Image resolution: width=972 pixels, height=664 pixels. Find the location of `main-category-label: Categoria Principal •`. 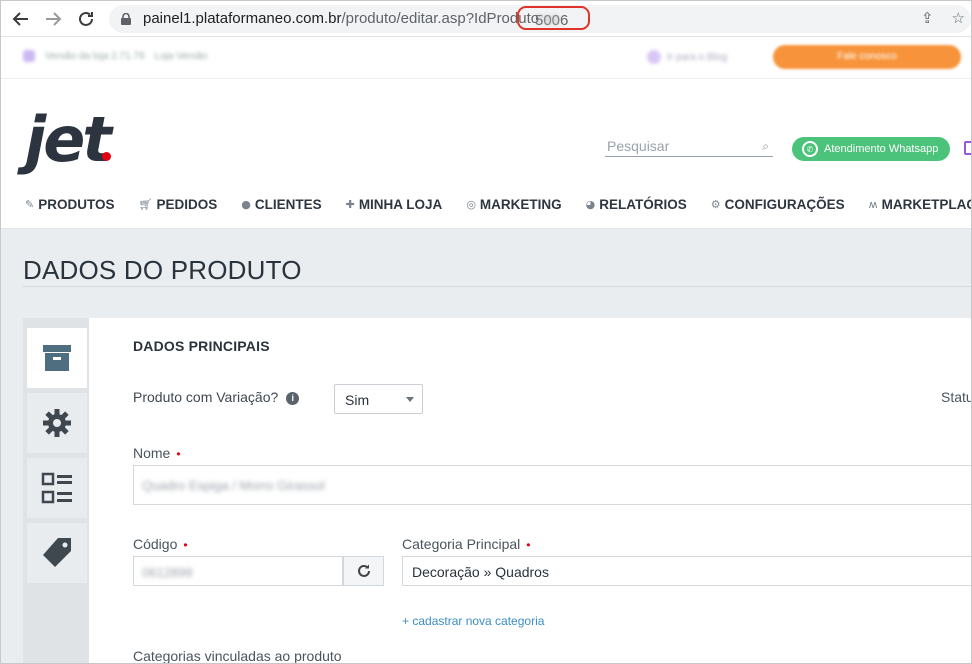

main-category-label: Categoria Principal • is located at coordinates (466, 544).